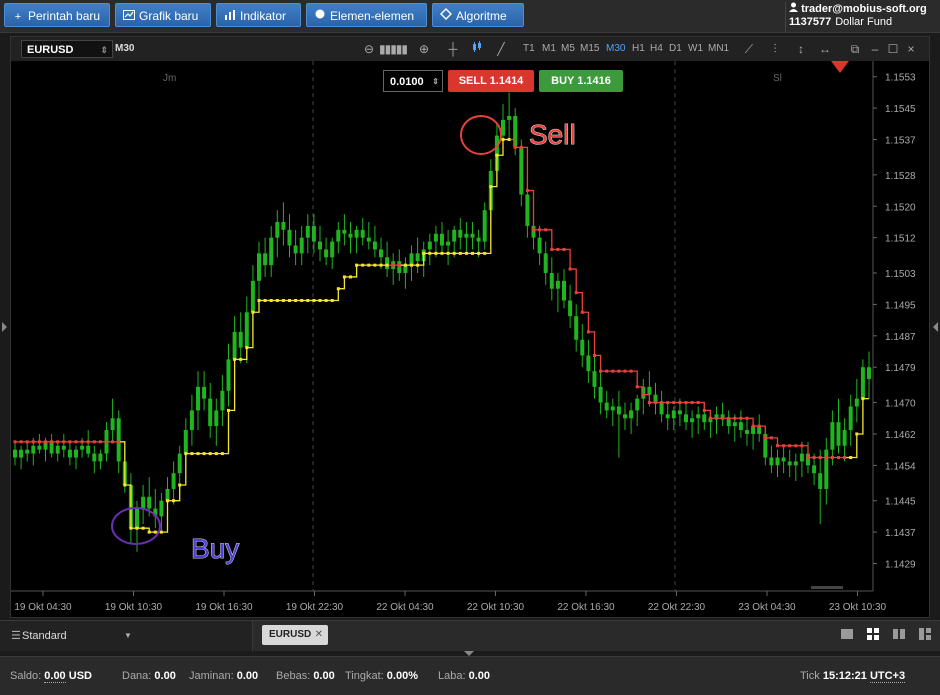 The width and height of the screenshot is (940, 695). Describe the element at coordinates (935, 327) in the screenshot. I see `right-panel-arrow-icon` at that location.